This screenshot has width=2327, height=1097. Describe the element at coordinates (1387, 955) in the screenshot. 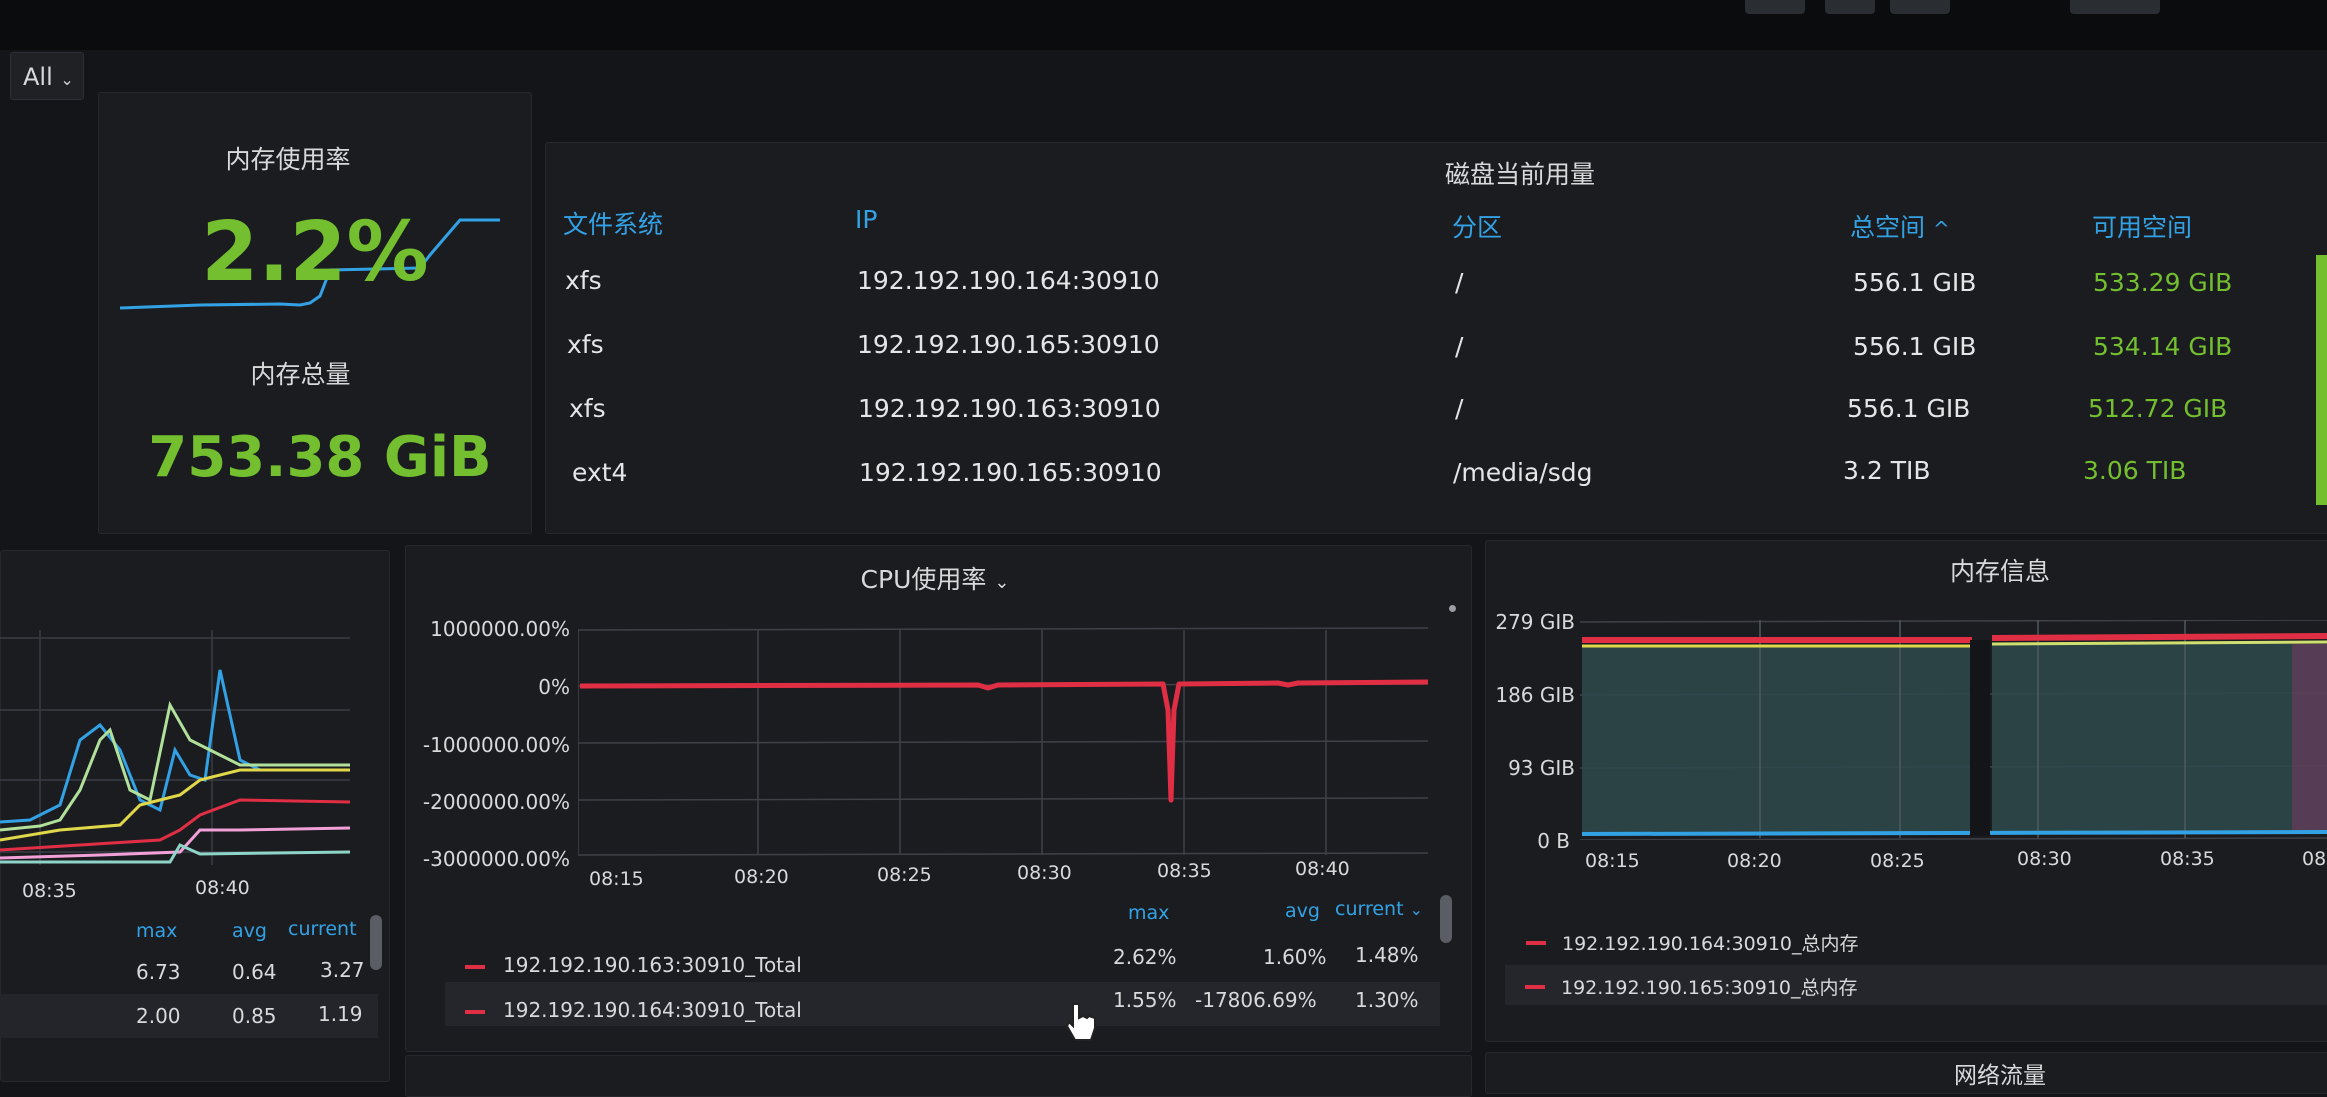

I see `legend-current: 1.48%` at that location.